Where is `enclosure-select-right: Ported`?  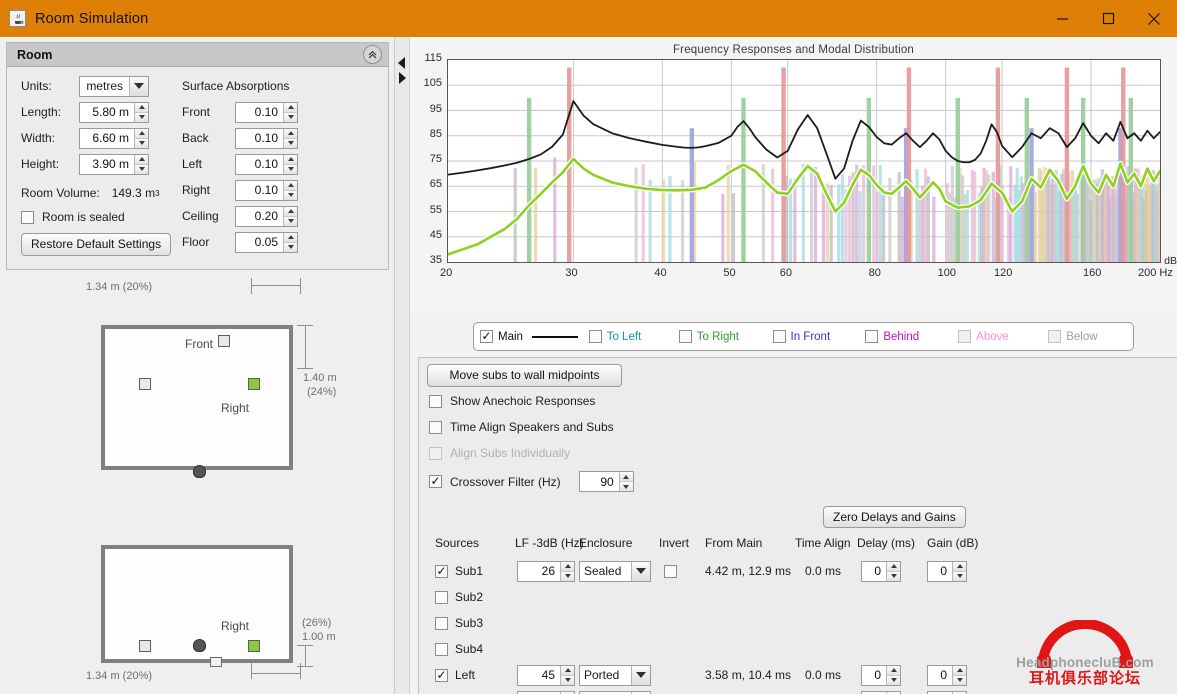
enclosure-select-right: Ported is located at coordinates (615, 692).